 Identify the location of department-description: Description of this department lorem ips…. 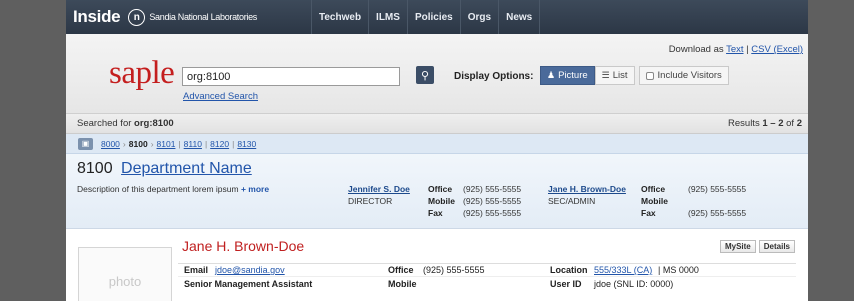
(173, 189).